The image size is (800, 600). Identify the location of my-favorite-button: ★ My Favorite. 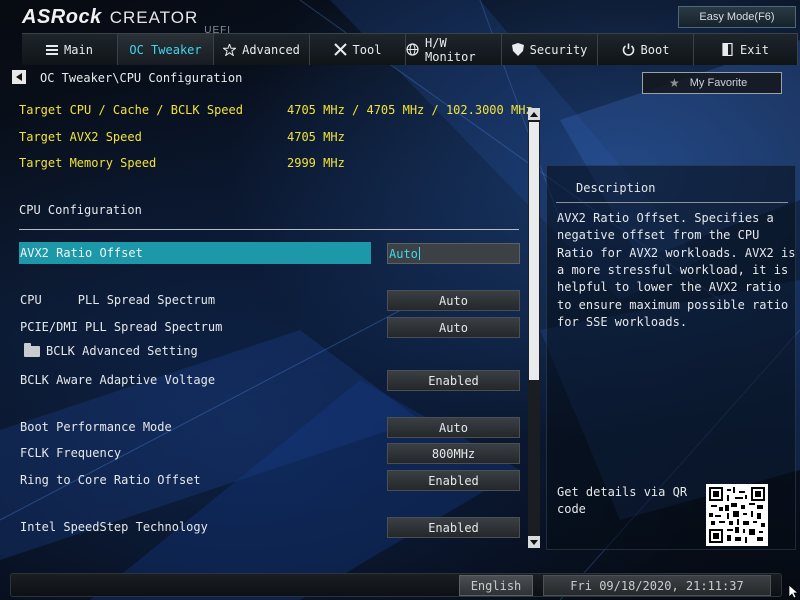
(712, 83).